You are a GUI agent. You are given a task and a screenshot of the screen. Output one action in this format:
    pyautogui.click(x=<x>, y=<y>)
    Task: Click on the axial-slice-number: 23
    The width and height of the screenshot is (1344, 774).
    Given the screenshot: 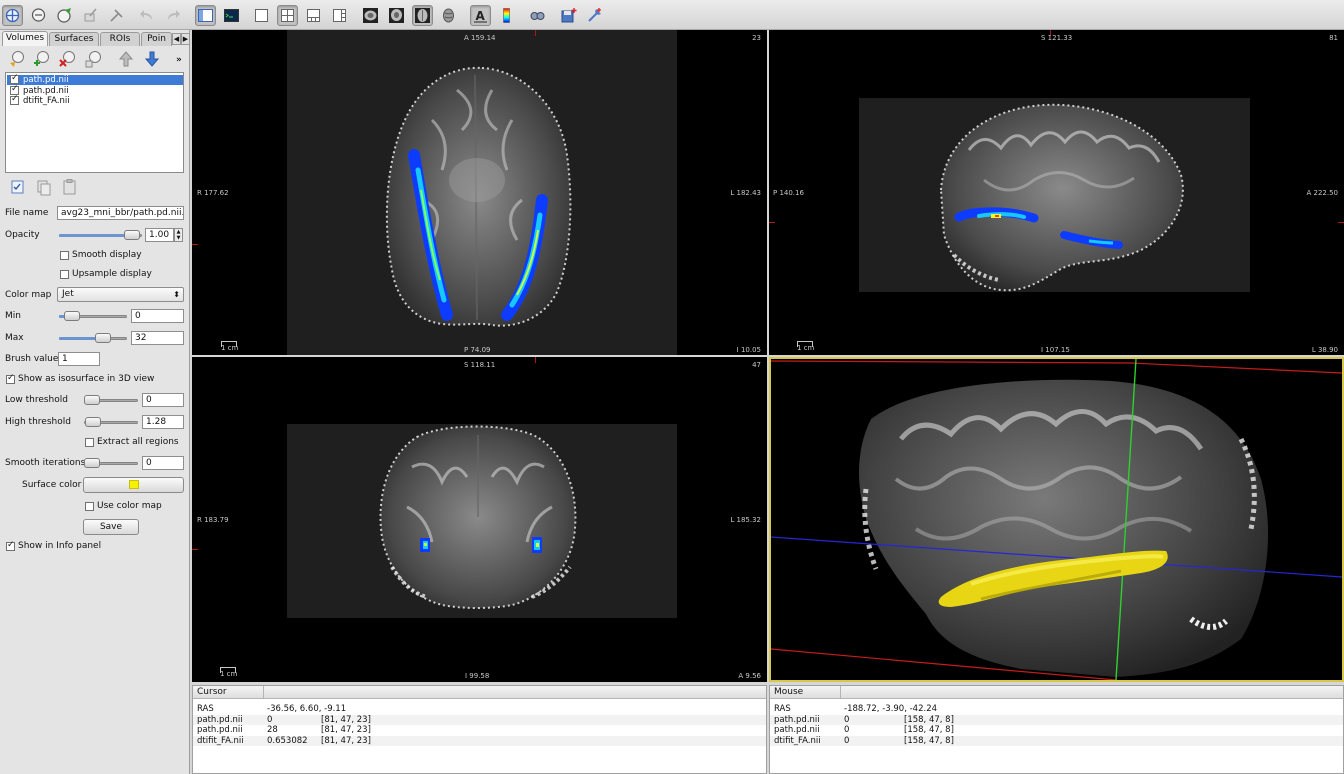 What is the action you would take?
    pyautogui.click(x=756, y=38)
    